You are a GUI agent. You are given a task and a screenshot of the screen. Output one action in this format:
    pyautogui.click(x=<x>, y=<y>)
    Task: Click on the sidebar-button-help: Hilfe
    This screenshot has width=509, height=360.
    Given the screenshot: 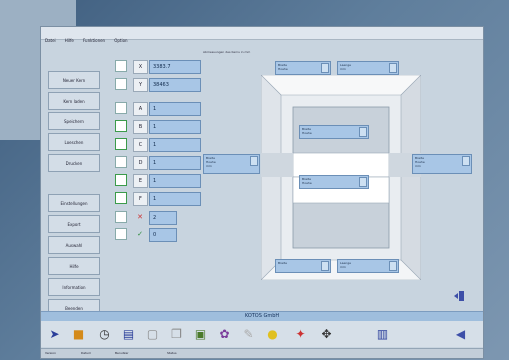 What is the action you would take?
    pyautogui.click(x=74, y=266)
    